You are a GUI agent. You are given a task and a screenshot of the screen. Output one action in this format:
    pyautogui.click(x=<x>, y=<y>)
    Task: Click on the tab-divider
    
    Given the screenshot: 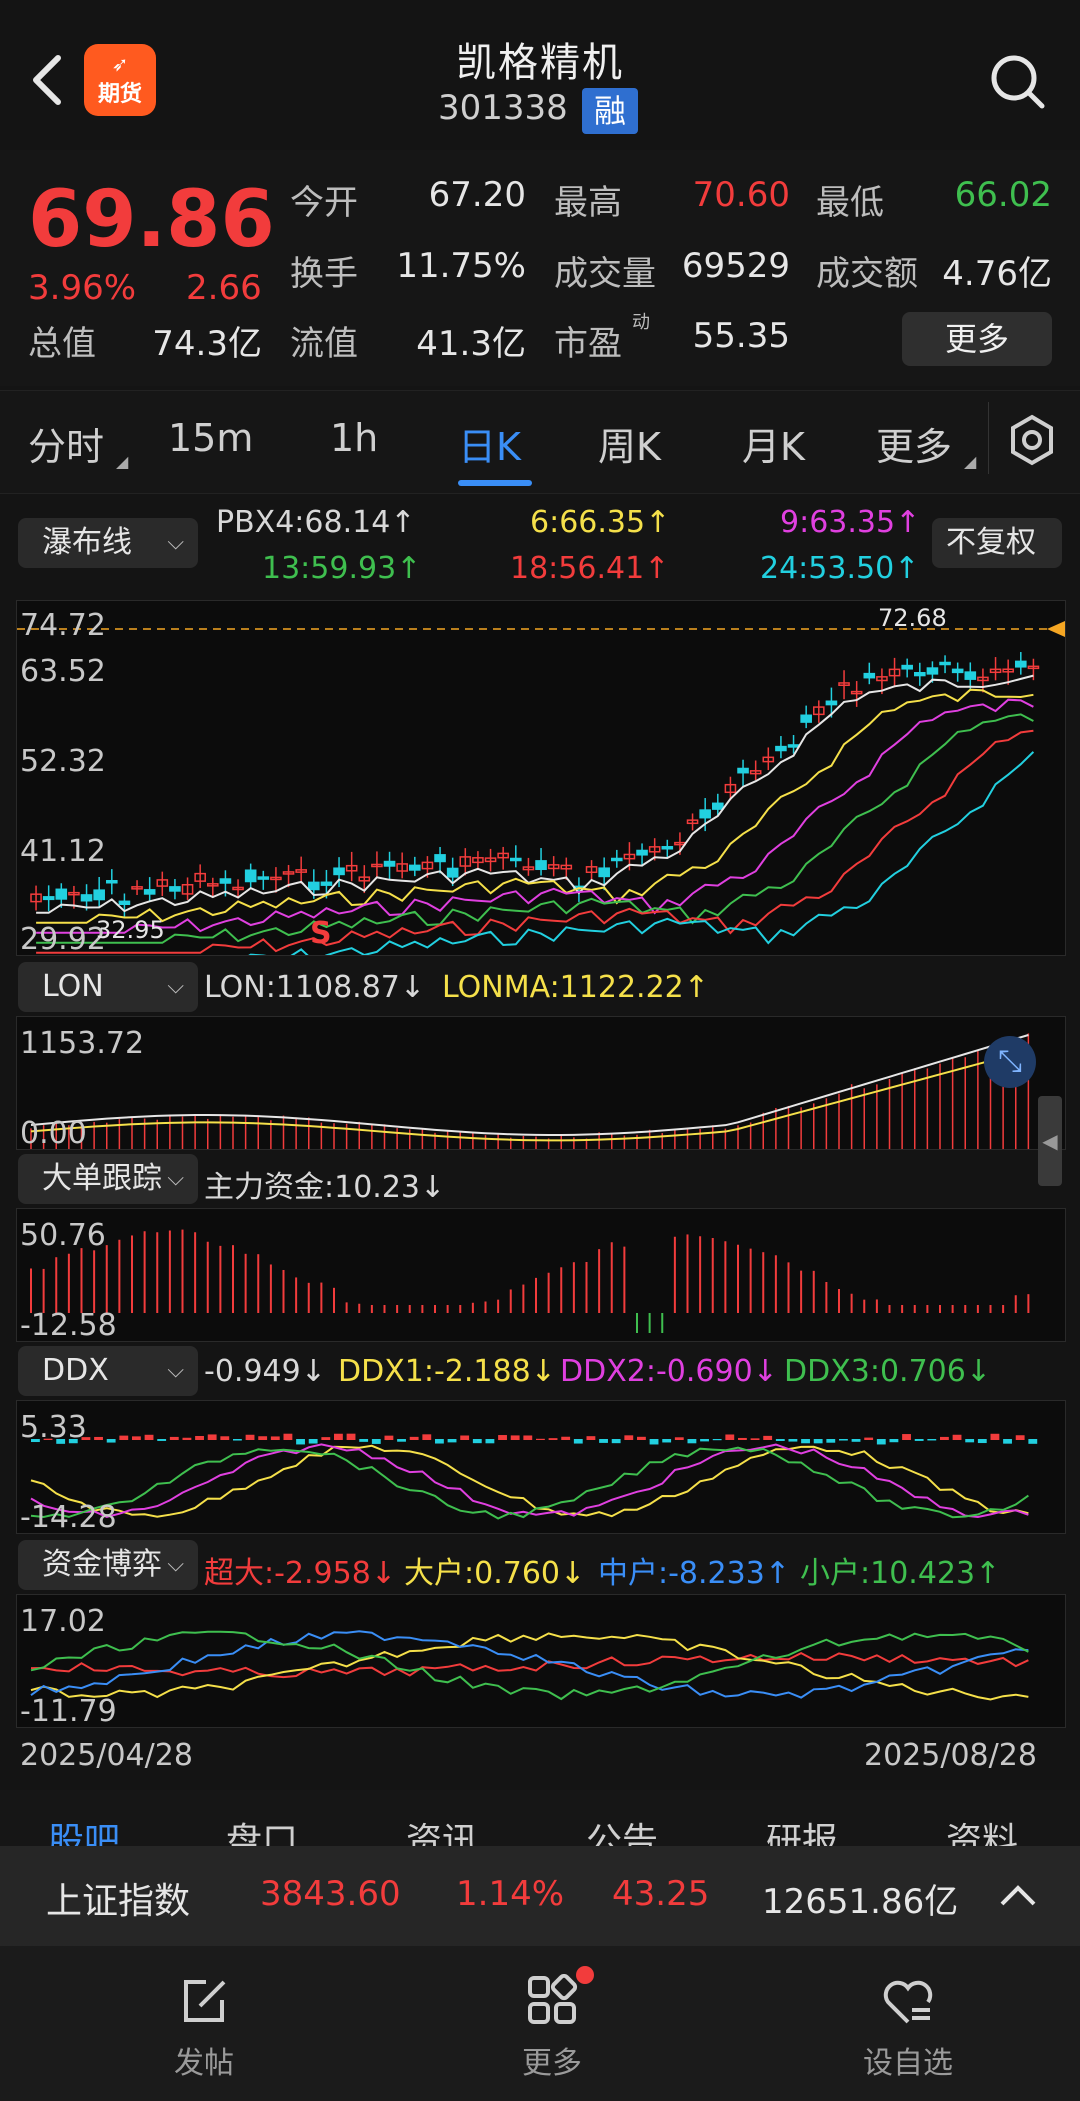 What is the action you would take?
    pyautogui.click(x=988, y=438)
    